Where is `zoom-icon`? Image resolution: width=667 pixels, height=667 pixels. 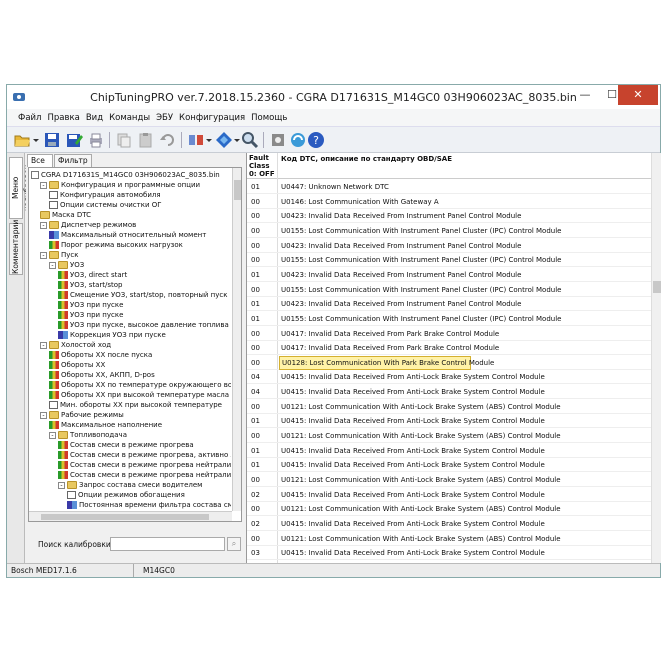
zoom-icon is located at coordinates (250, 140).